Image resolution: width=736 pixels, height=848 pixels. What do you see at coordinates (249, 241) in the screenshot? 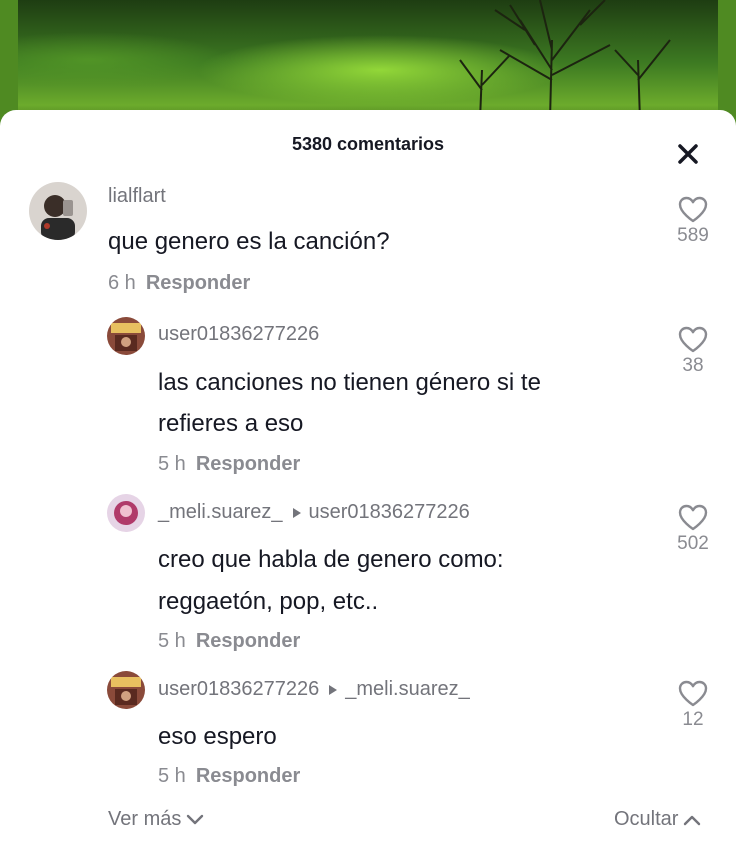
I see `comment-text: que genero es la canción?` at bounding box center [249, 241].